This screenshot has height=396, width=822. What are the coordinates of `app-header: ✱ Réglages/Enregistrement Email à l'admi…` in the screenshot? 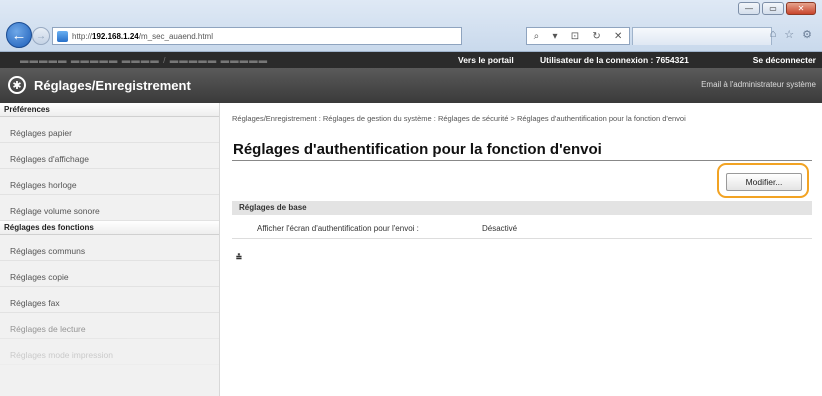 It's located at (411, 85).